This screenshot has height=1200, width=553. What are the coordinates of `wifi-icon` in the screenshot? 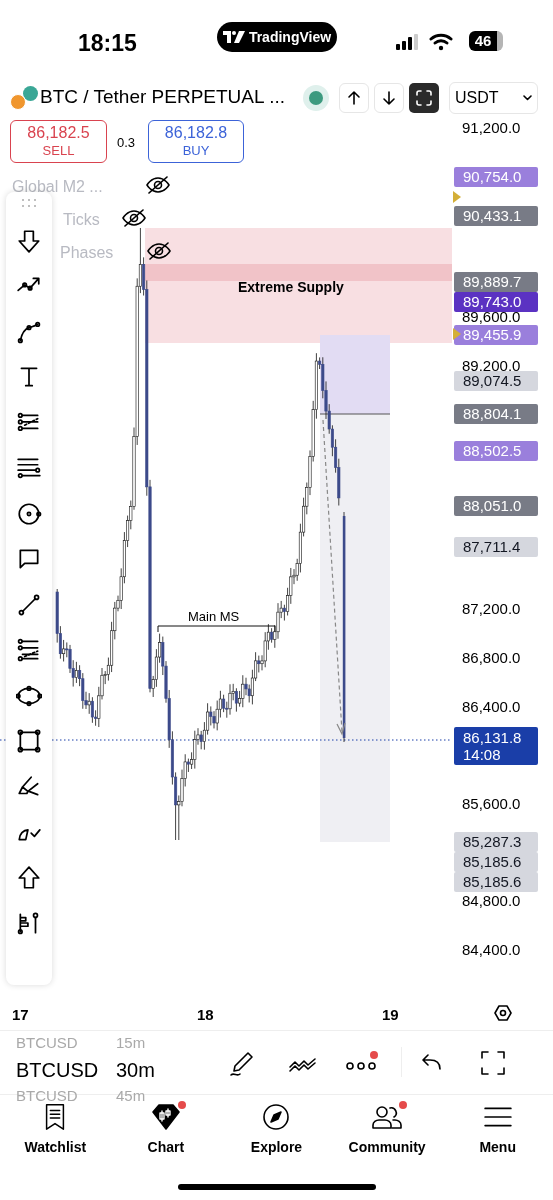 It's located at (441, 42).